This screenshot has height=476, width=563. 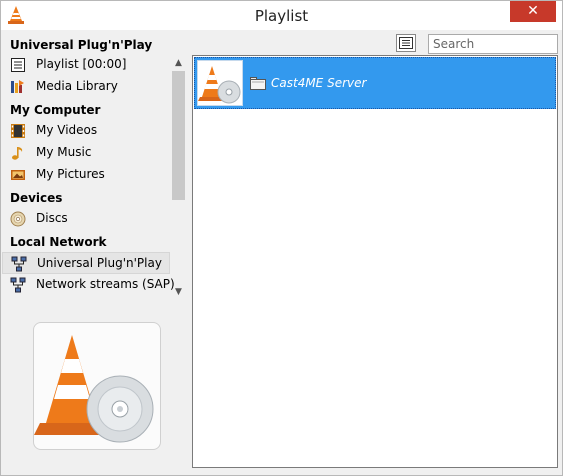 What do you see at coordinates (70, 174) in the screenshot?
I see `sidebar-item-label: My Pictures` at bounding box center [70, 174].